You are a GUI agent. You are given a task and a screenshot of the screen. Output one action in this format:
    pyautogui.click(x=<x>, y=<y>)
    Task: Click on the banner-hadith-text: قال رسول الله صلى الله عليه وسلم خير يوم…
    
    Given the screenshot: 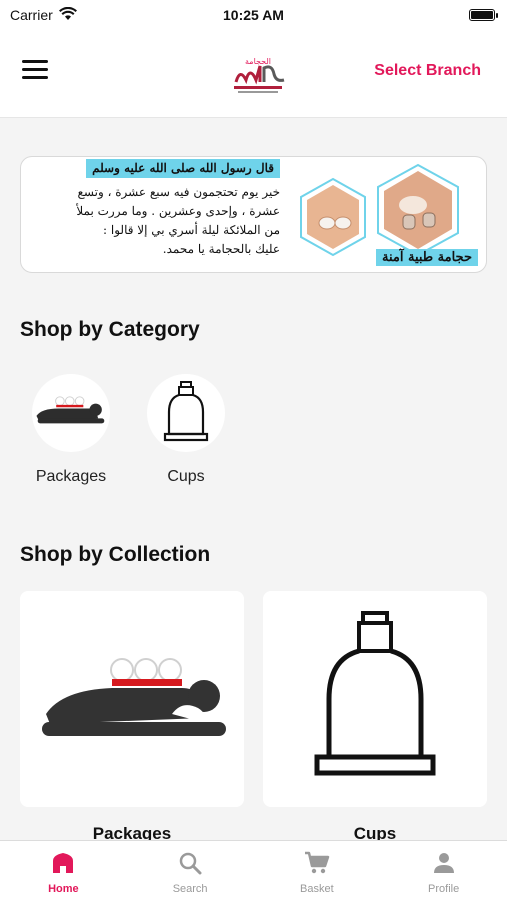 What is the action you would take?
    pyautogui.click(x=157, y=209)
    